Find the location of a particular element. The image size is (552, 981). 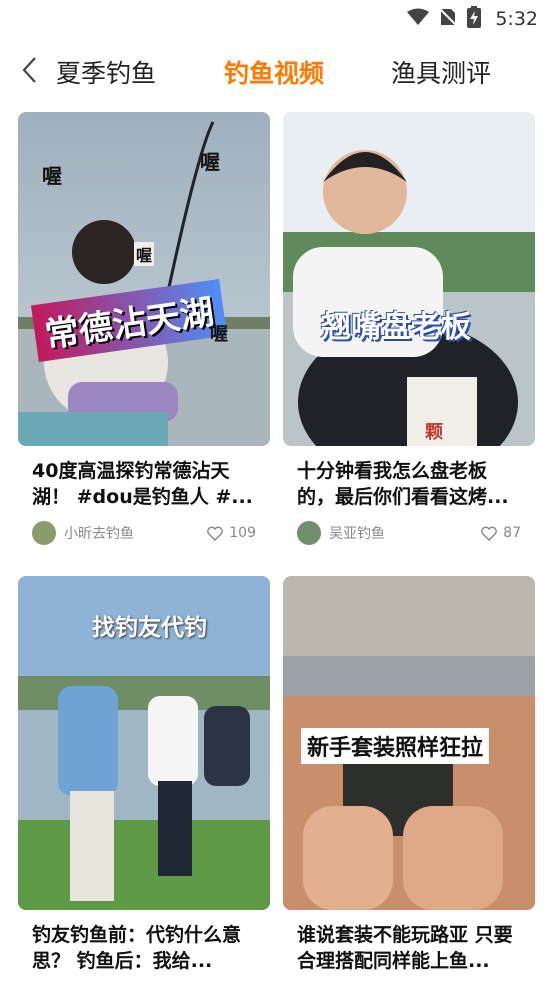

tab-fishing-videos: 钓鱼视频 is located at coordinates (274, 72).